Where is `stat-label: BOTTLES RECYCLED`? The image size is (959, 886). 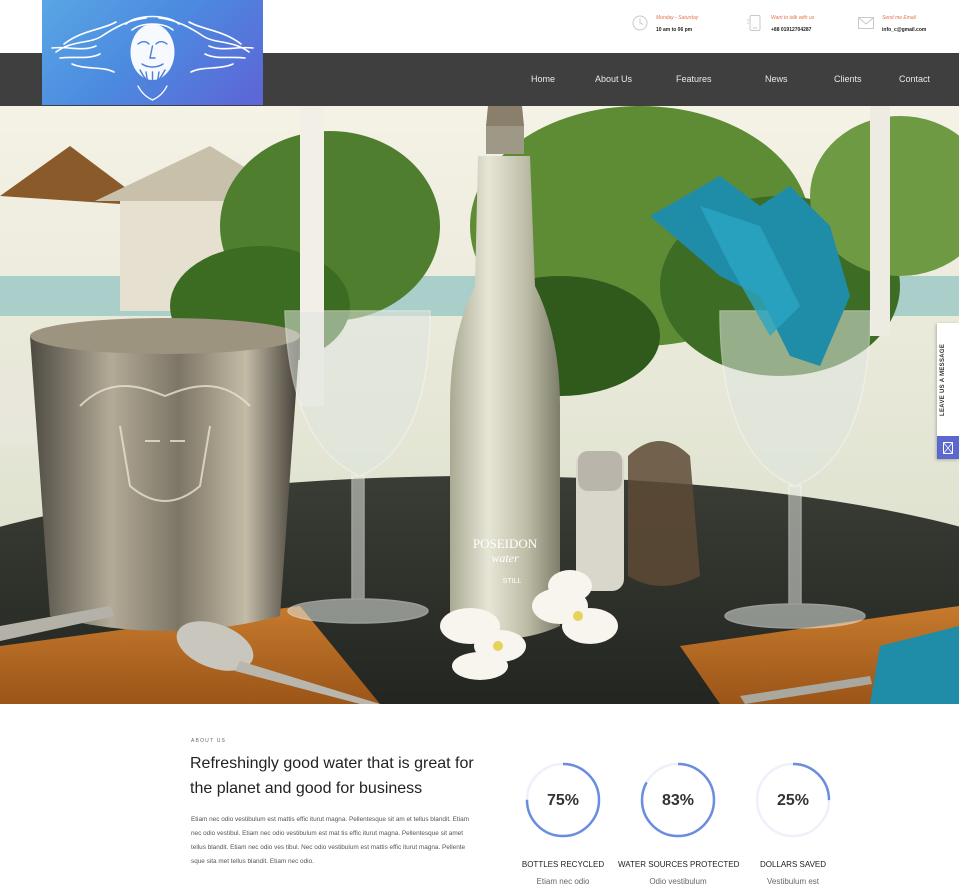
stat-label: BOTTLES RECYCLED is located at coordinates (563, 864).